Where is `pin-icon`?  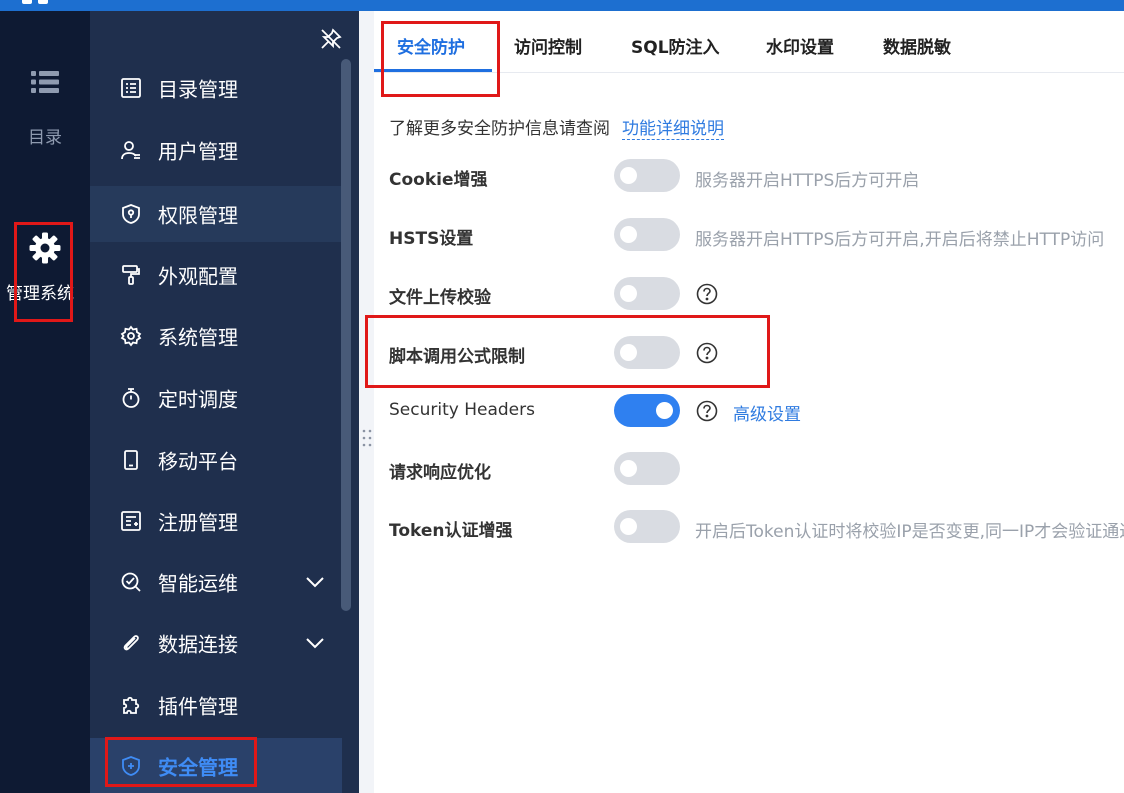
pin-icon is located at coordinates (331, 41).